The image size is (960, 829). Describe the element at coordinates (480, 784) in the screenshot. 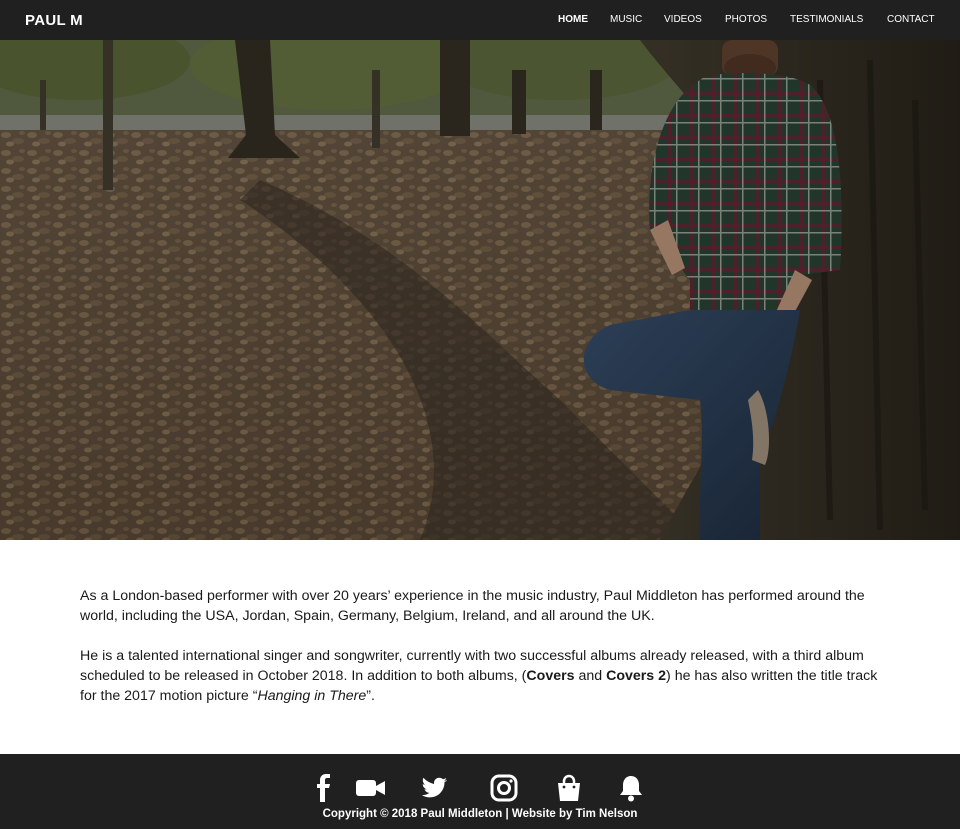

I see `social-links` at that location.